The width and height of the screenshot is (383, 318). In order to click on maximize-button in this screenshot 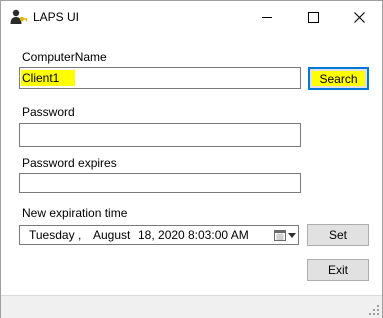, I will do `click(313, 17)`.